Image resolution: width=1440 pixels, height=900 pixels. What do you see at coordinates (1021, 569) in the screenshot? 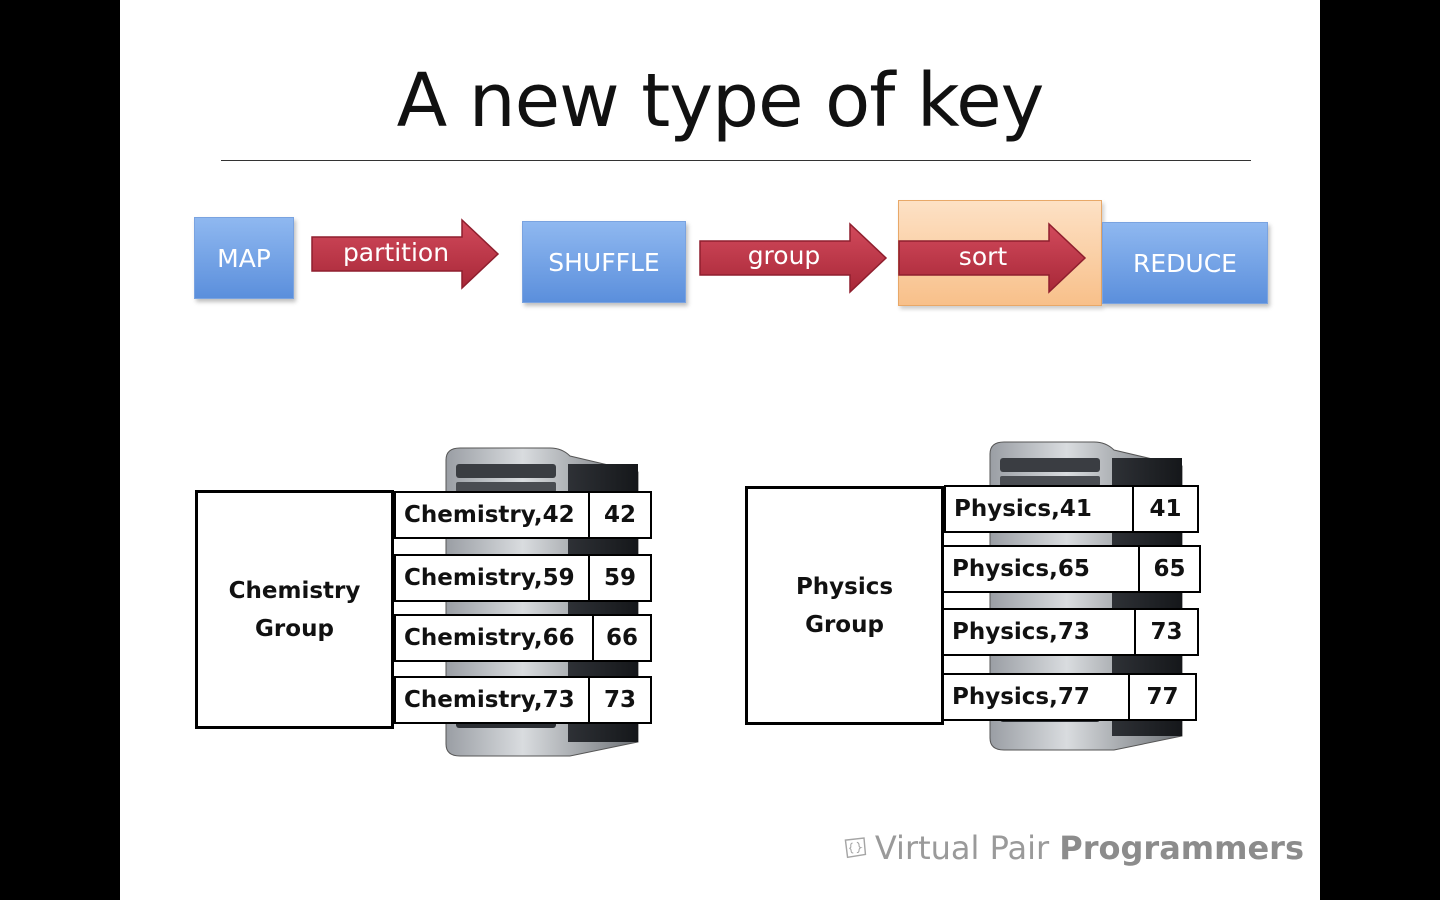
I see `record-key: Physics,65` at bounding box center [1021, 569].